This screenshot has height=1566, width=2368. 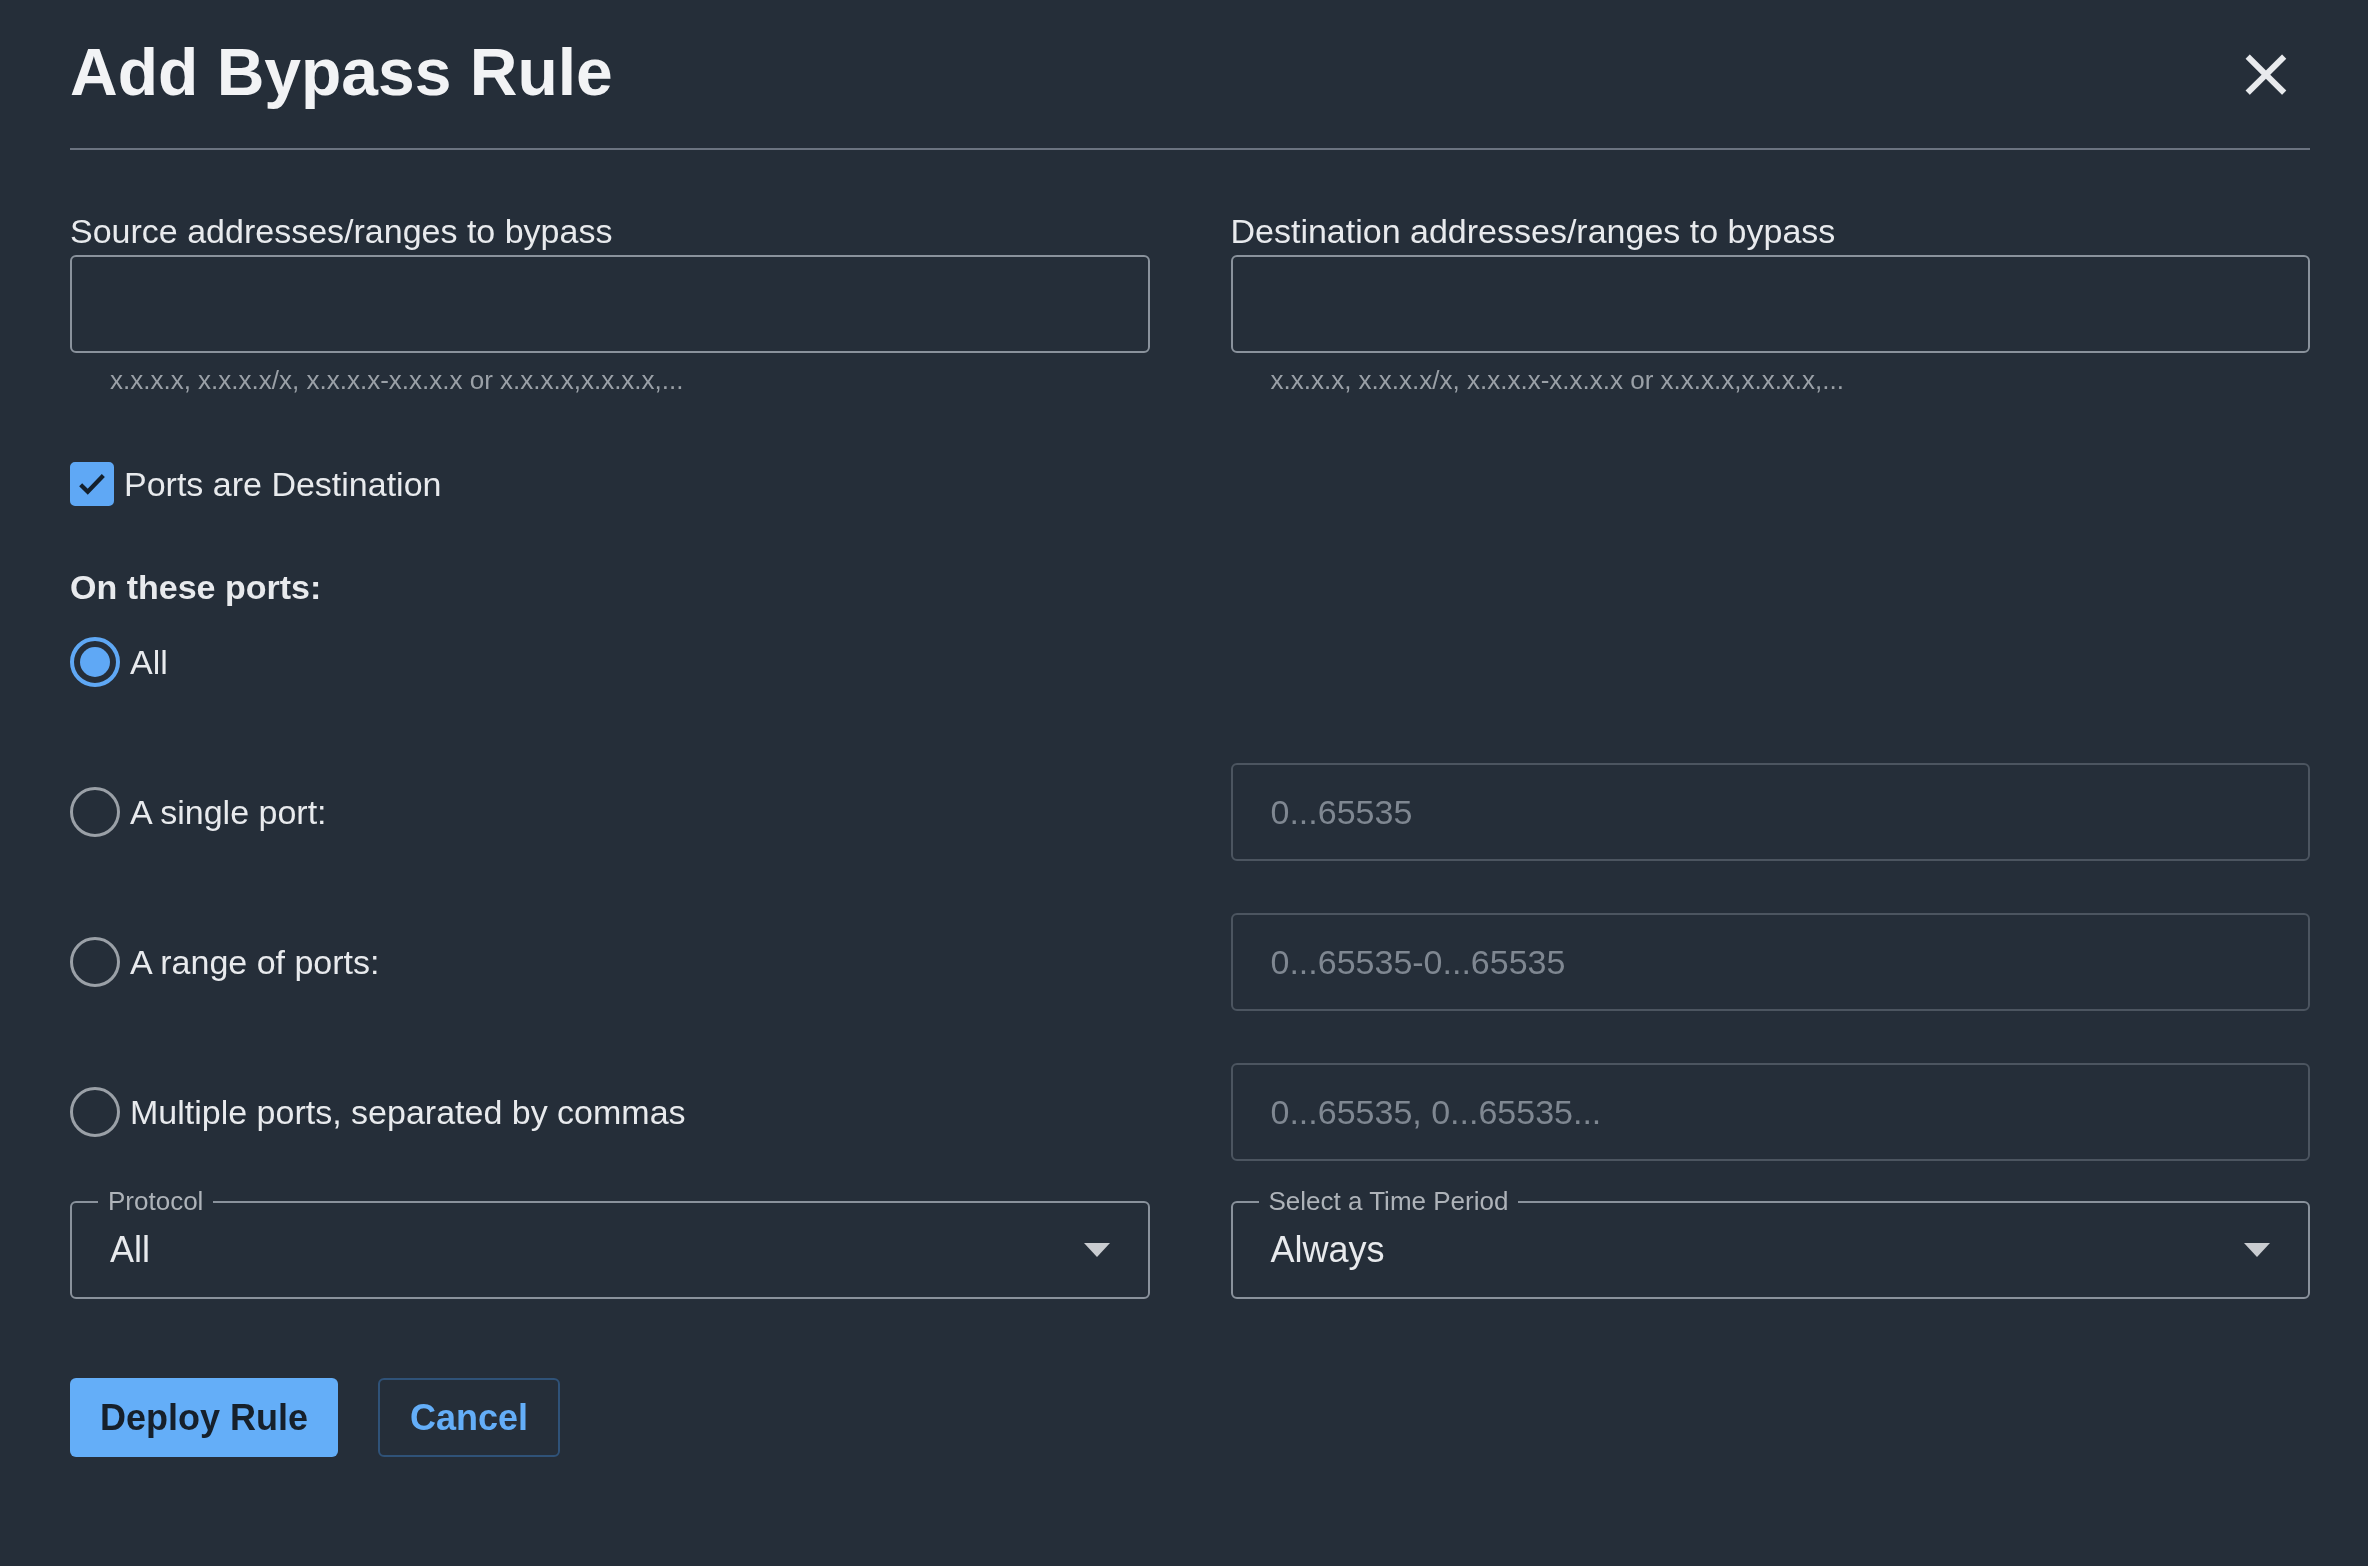 I want to click on cancel-button: Cancel, so click(x=469, y=1417).